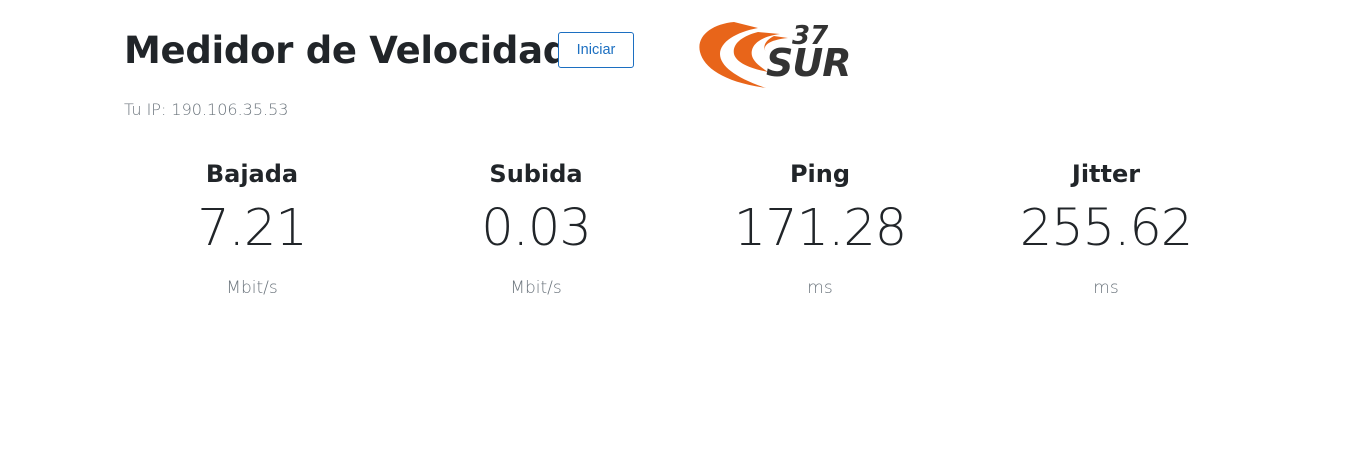 This screenshot has height=468, width=1352. Describe the element at coordinates (596, 50) in the screenshot. I see `start-button: Iniciar` at that location.